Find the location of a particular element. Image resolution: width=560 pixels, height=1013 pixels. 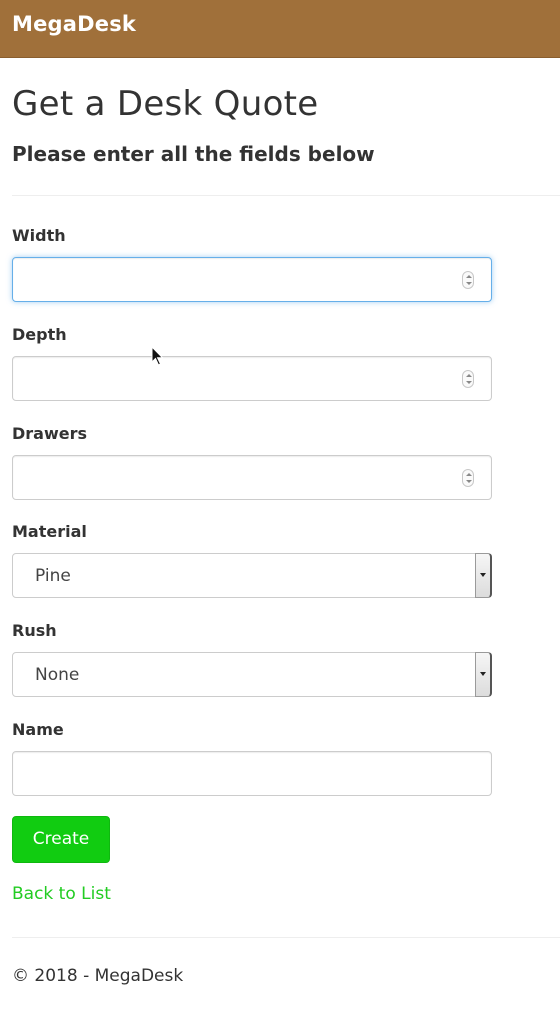

depth-label: Depth is located at coordinates (39, 334).